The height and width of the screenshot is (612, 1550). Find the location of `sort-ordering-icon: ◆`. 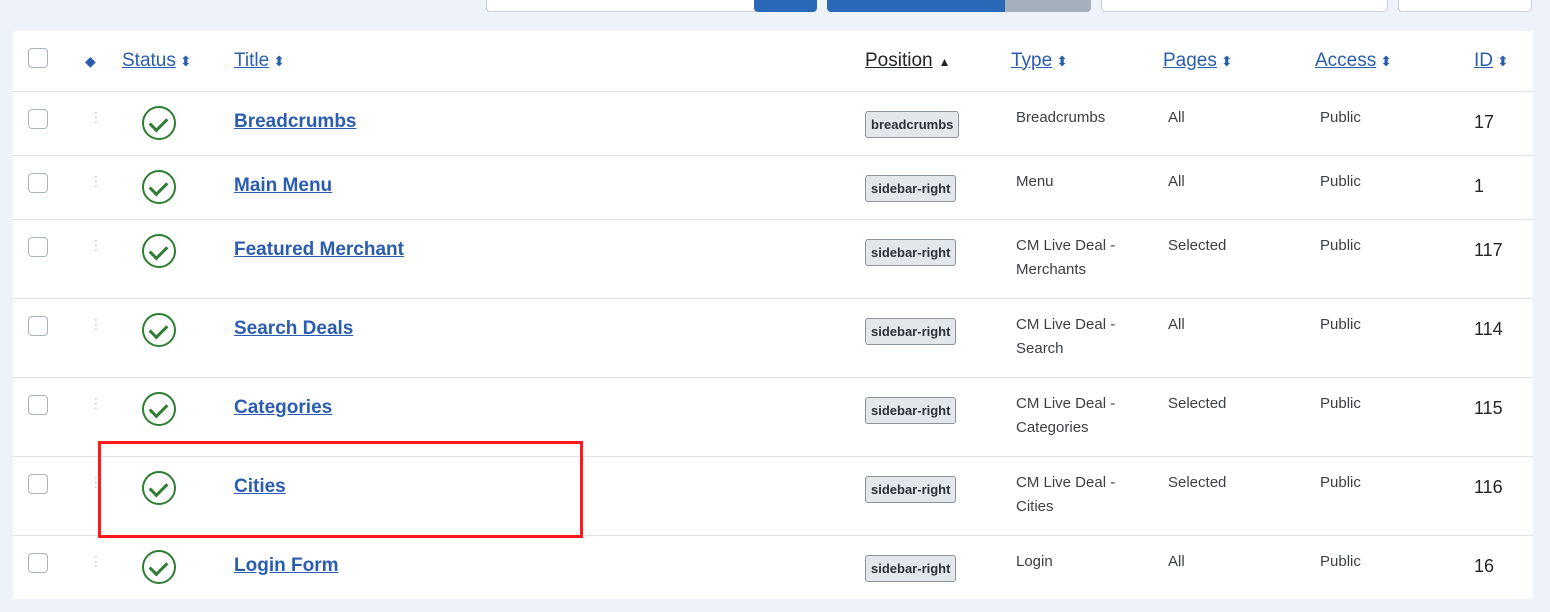

sort-ordering-icon: ◆ is located at coordinates (90, 61).